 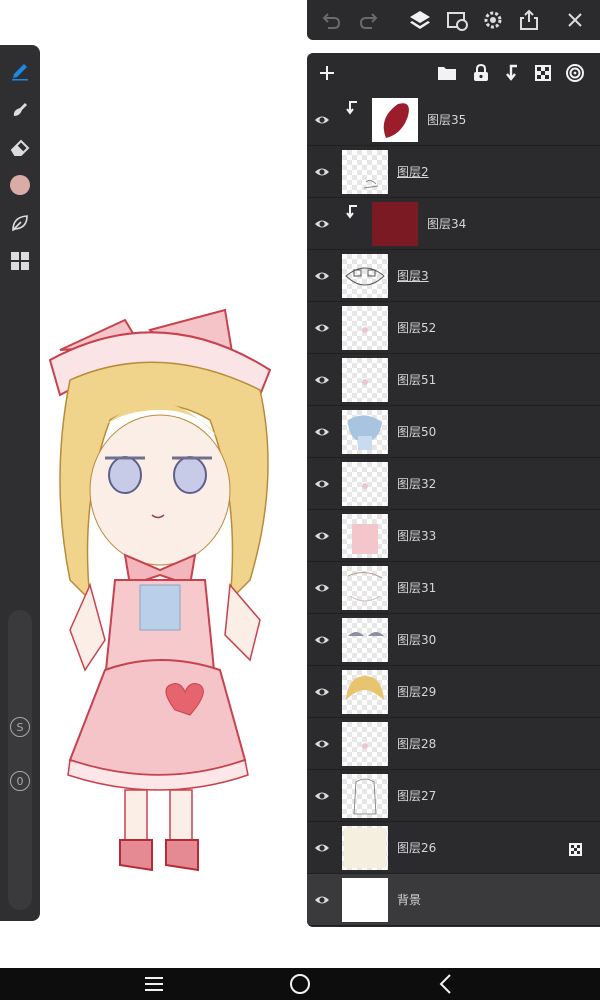 I want to click on layer-row: 图层28, so click(x=453, y=744).